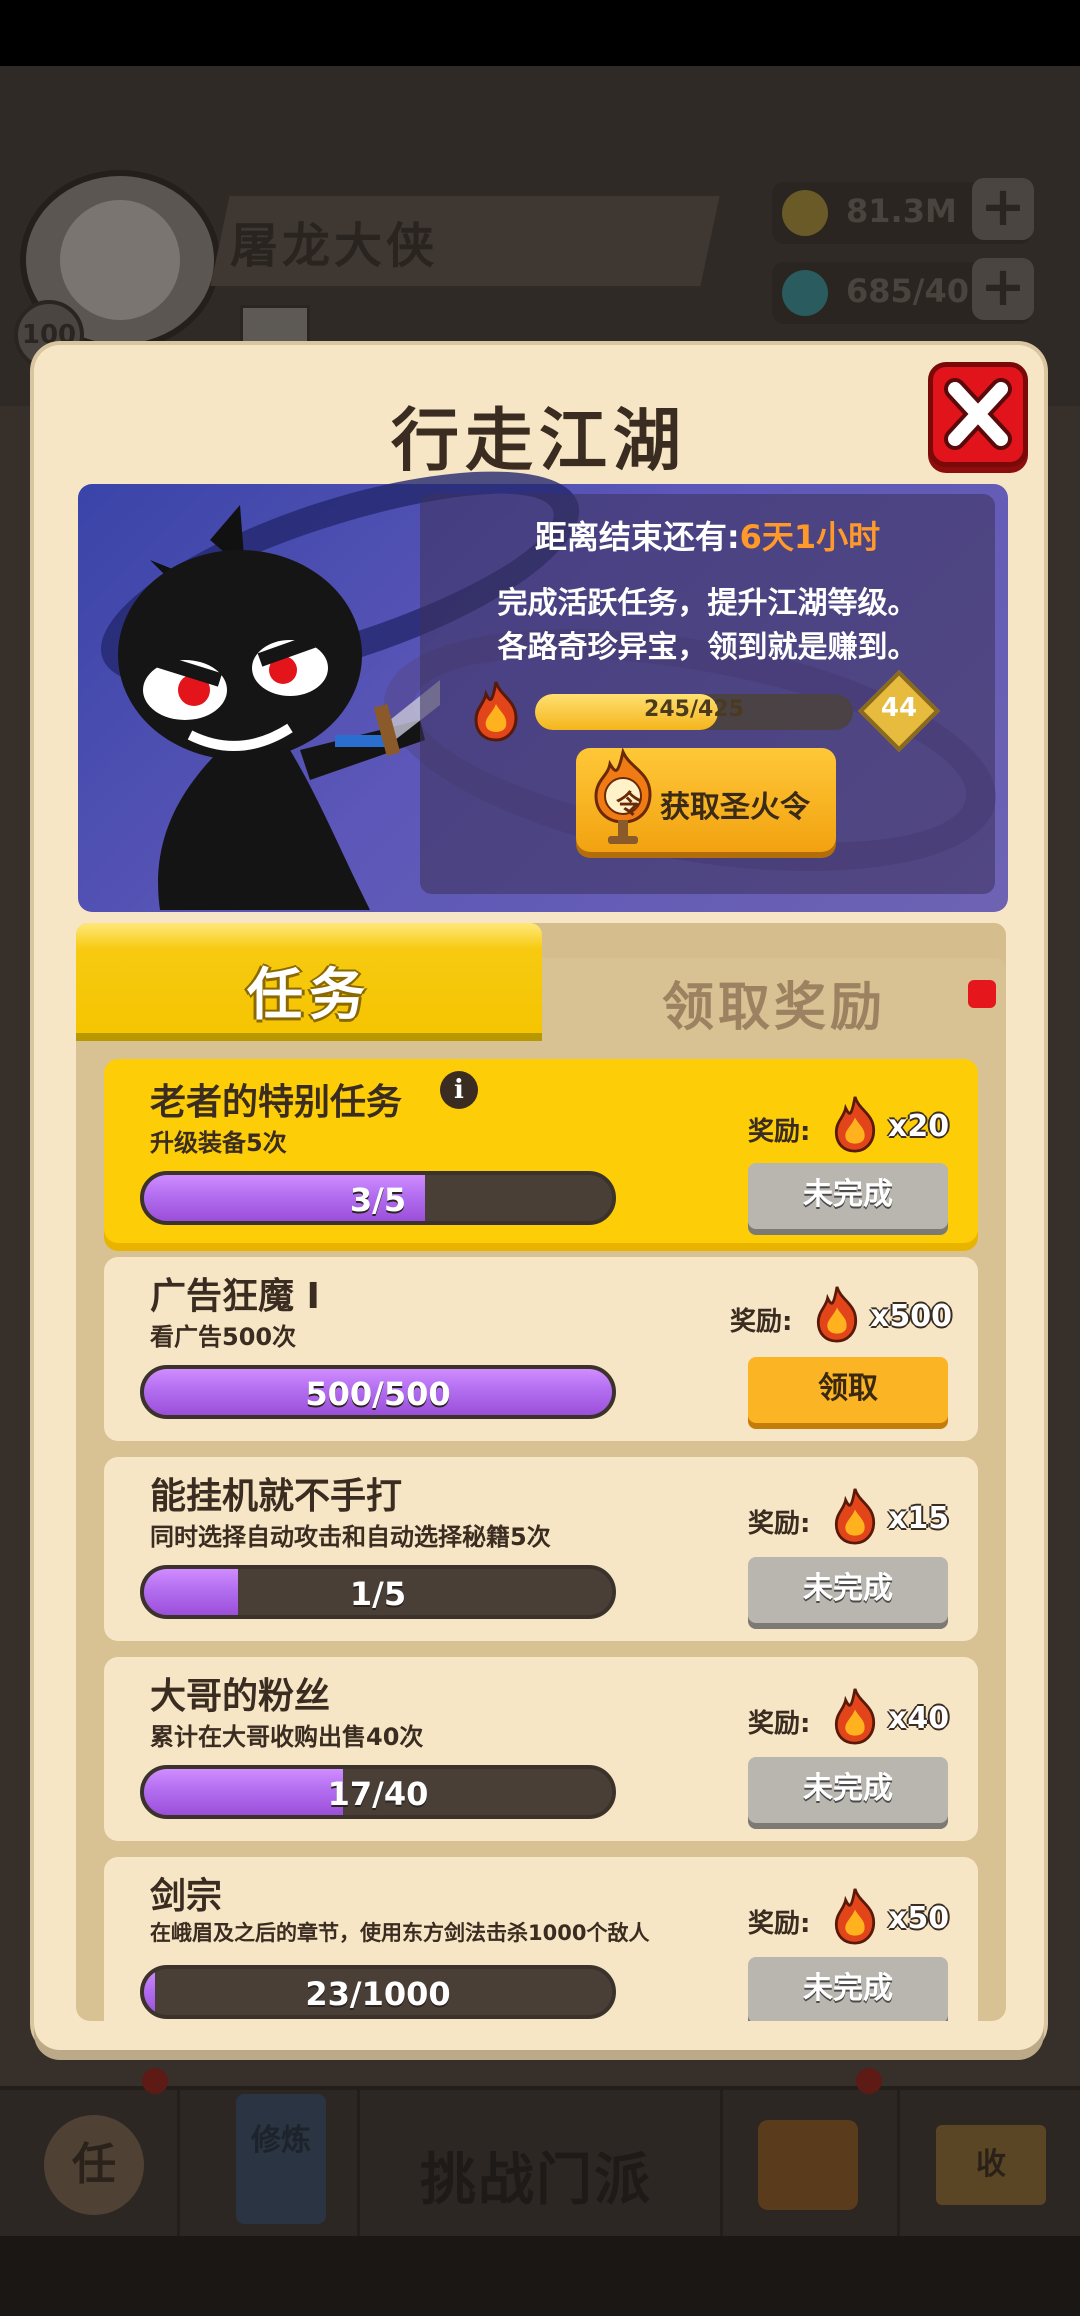 This screenshot has height=2316, width=1080. What do you see at coordinates (287, 1737) in the screenshot?
I see `task-subtitle: 累计在大哥收购出售40次` at bounding box center [287, 1737].